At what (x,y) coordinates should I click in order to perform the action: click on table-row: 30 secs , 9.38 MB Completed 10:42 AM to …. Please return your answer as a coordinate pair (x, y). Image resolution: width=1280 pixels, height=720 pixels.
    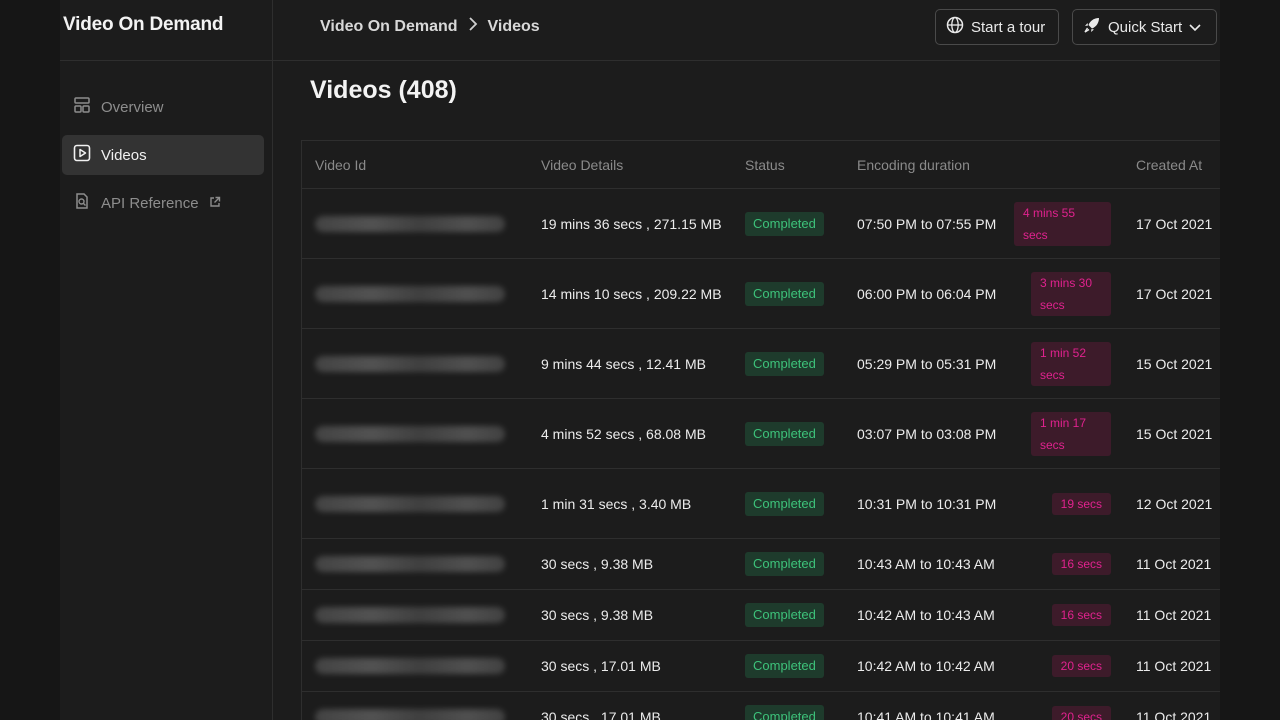
    Looking at the image, I should click on (761, 615).